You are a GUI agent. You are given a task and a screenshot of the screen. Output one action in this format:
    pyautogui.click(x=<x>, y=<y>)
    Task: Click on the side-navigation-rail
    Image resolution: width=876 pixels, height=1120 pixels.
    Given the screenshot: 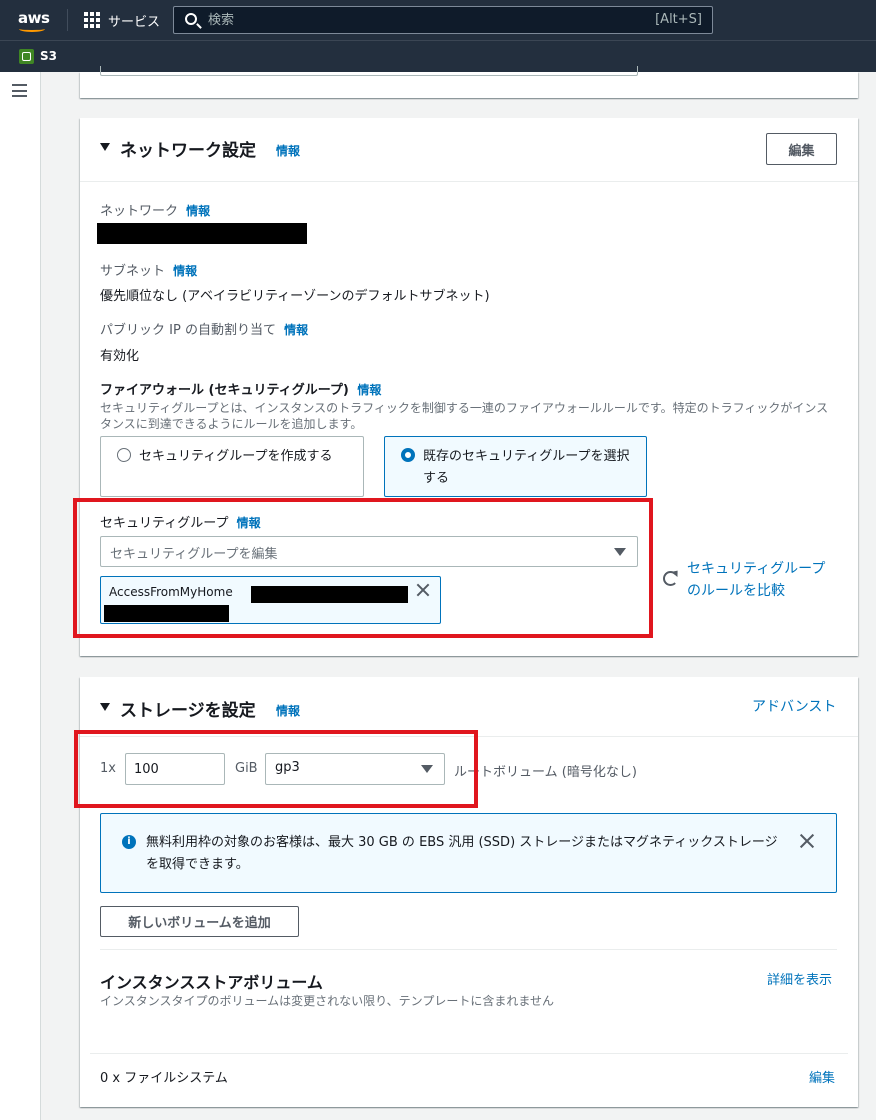 What is the action you would take?
    pyautogui.click(x=20, y=596)
    